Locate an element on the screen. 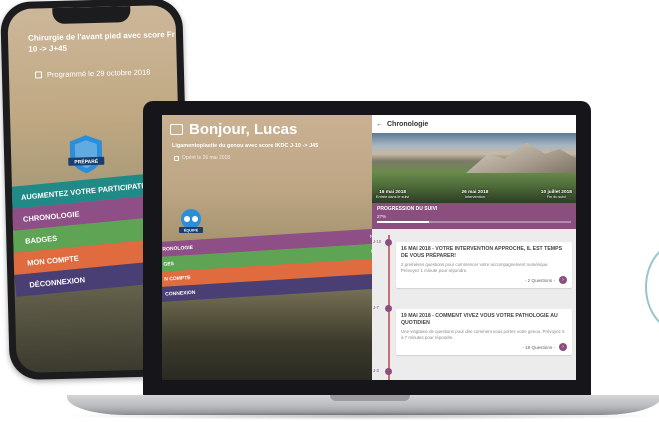 The height and width of the screenshot is (422, 659). phone-menu-label: BADGES is located at coordinates (41, 239).